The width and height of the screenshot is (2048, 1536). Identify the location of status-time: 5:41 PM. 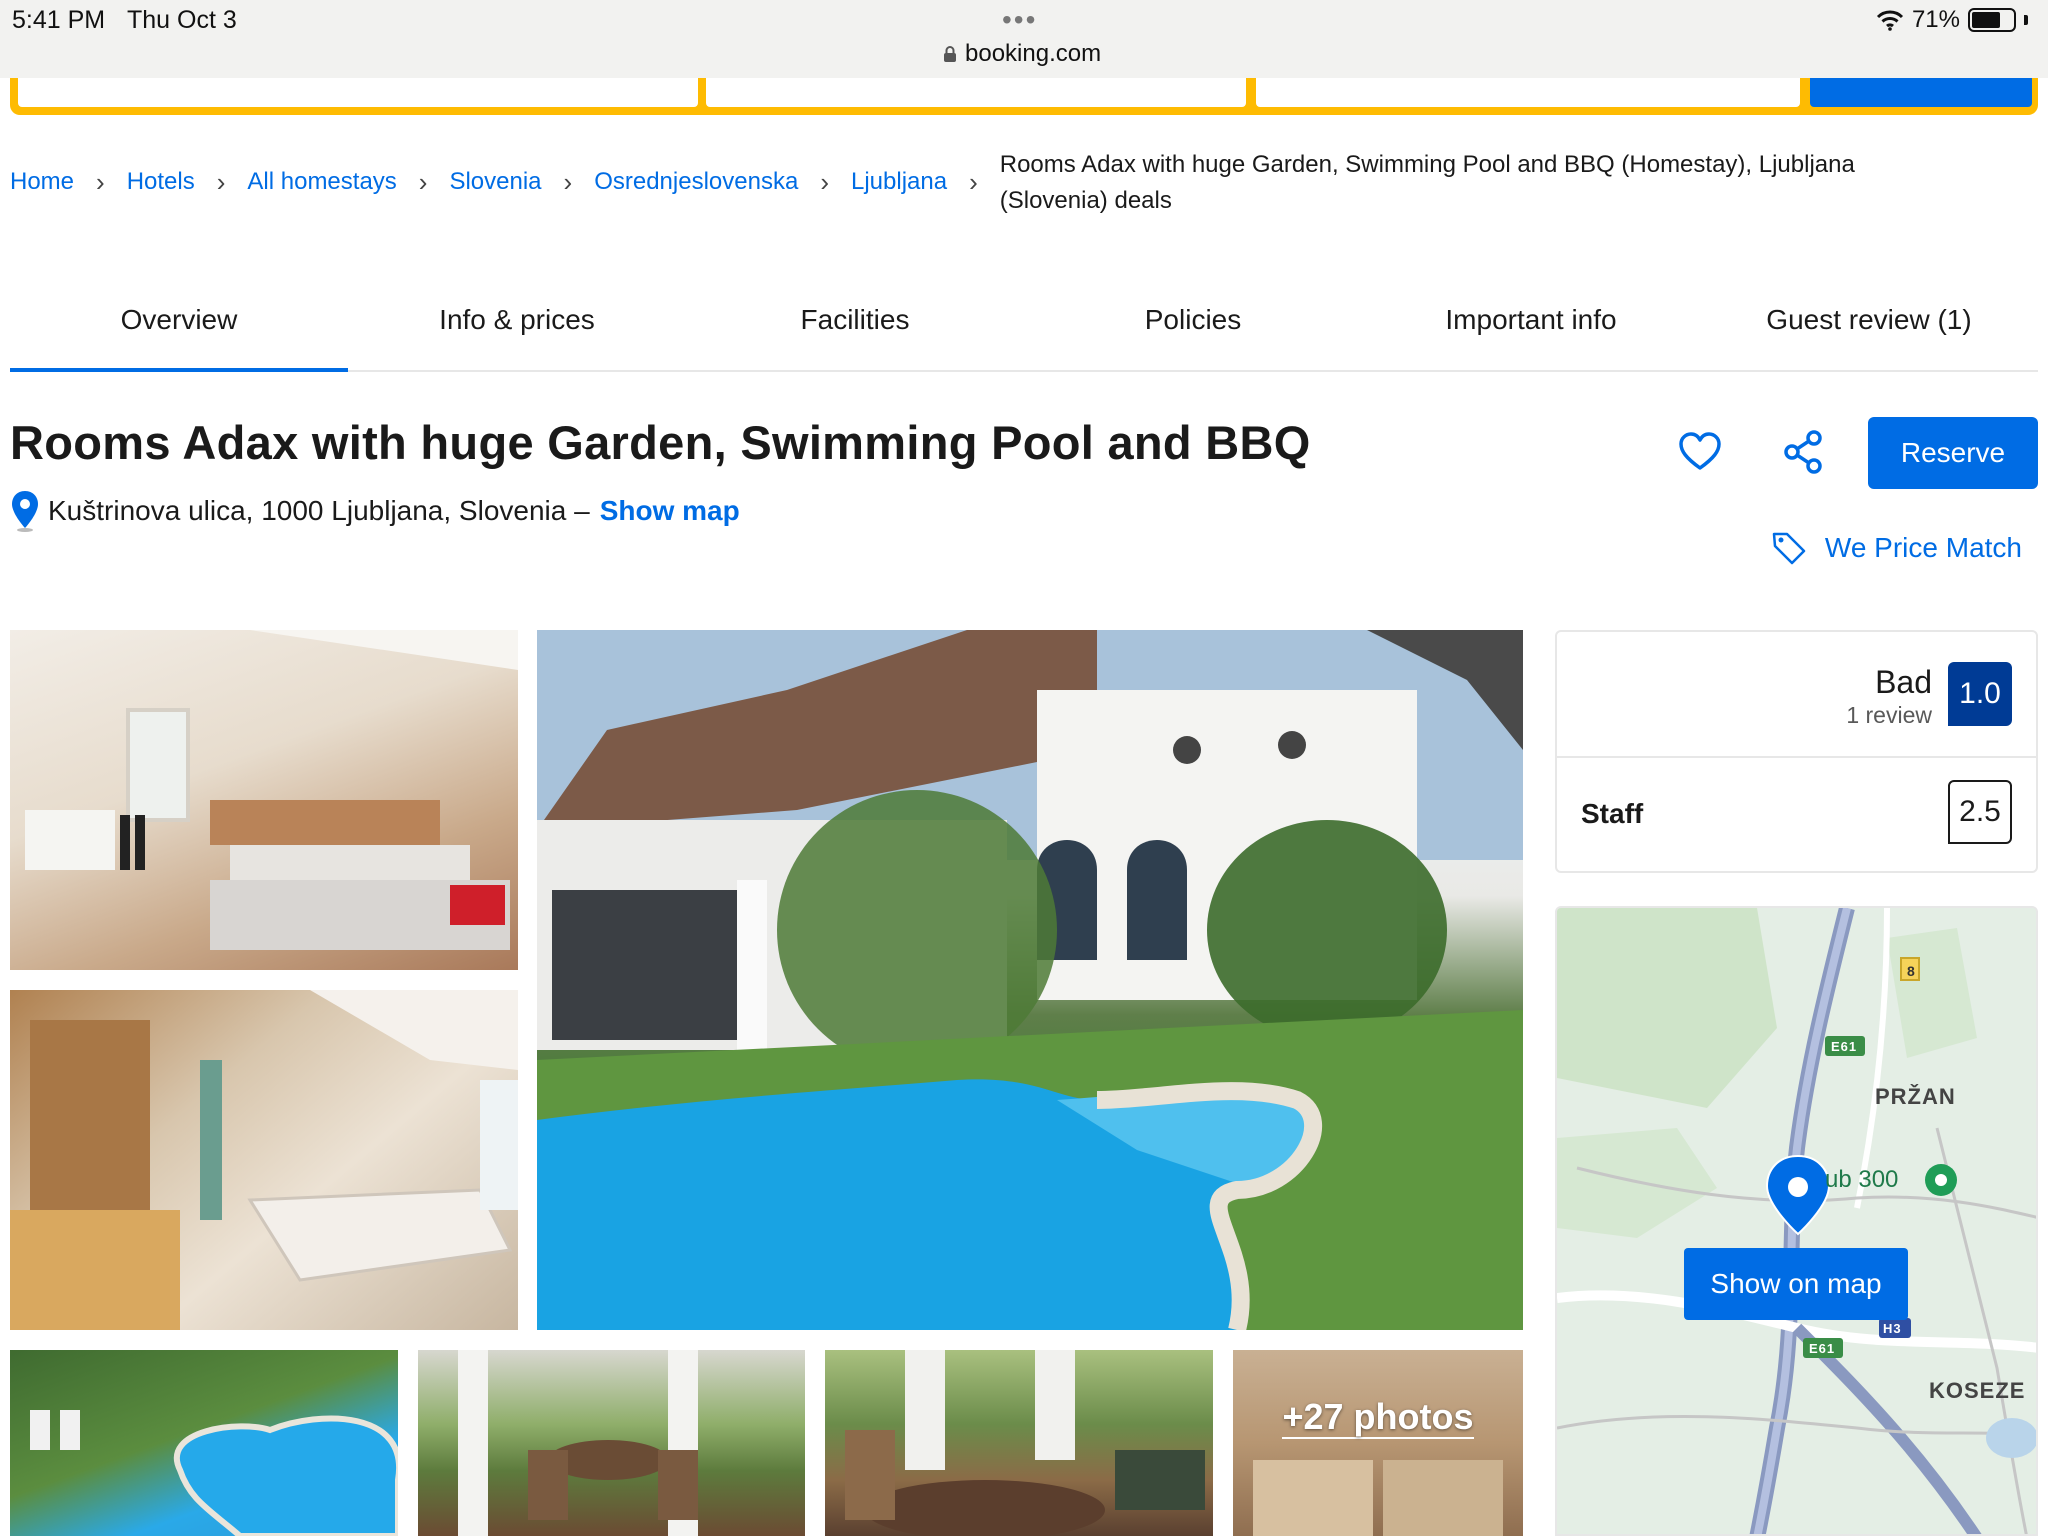
(59, 20).